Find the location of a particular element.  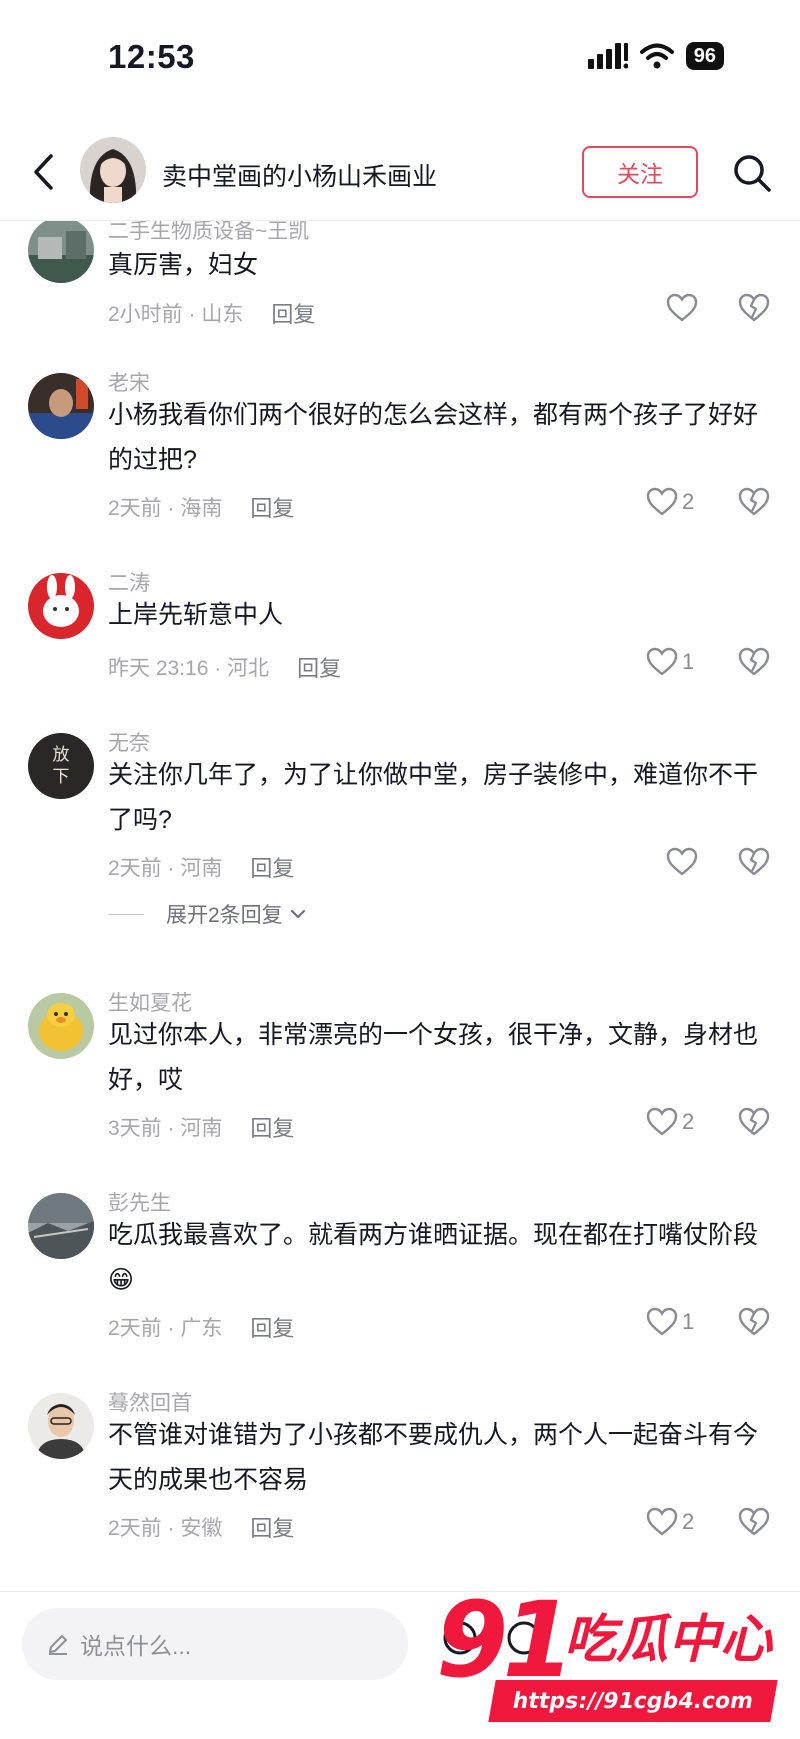

profile-header: 卖中堂画的小杨山禾画业 关注 is located at coordinates (400, 173).